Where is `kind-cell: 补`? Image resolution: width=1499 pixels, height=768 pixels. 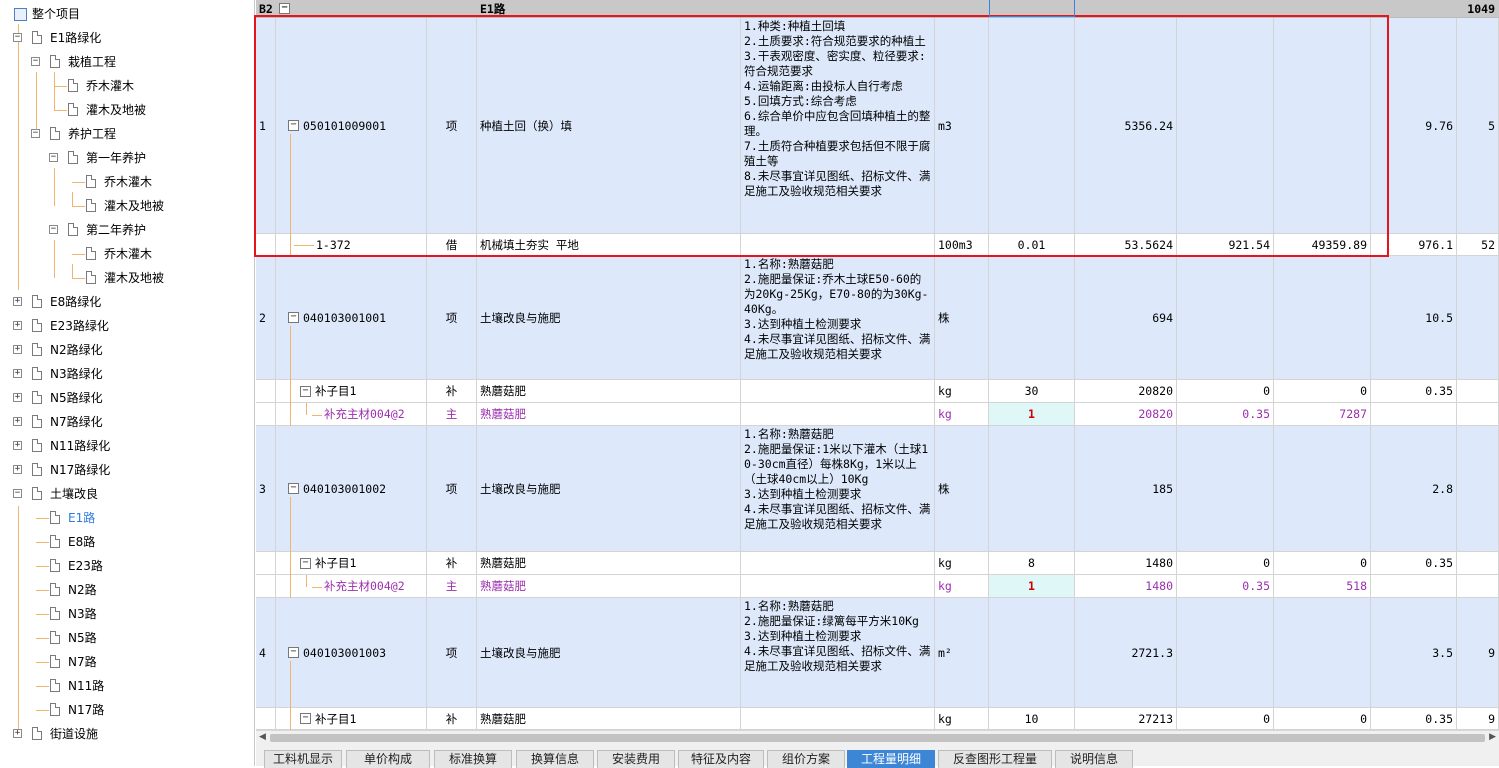 kind-cell: 补 is located at coordinates (452, 391).